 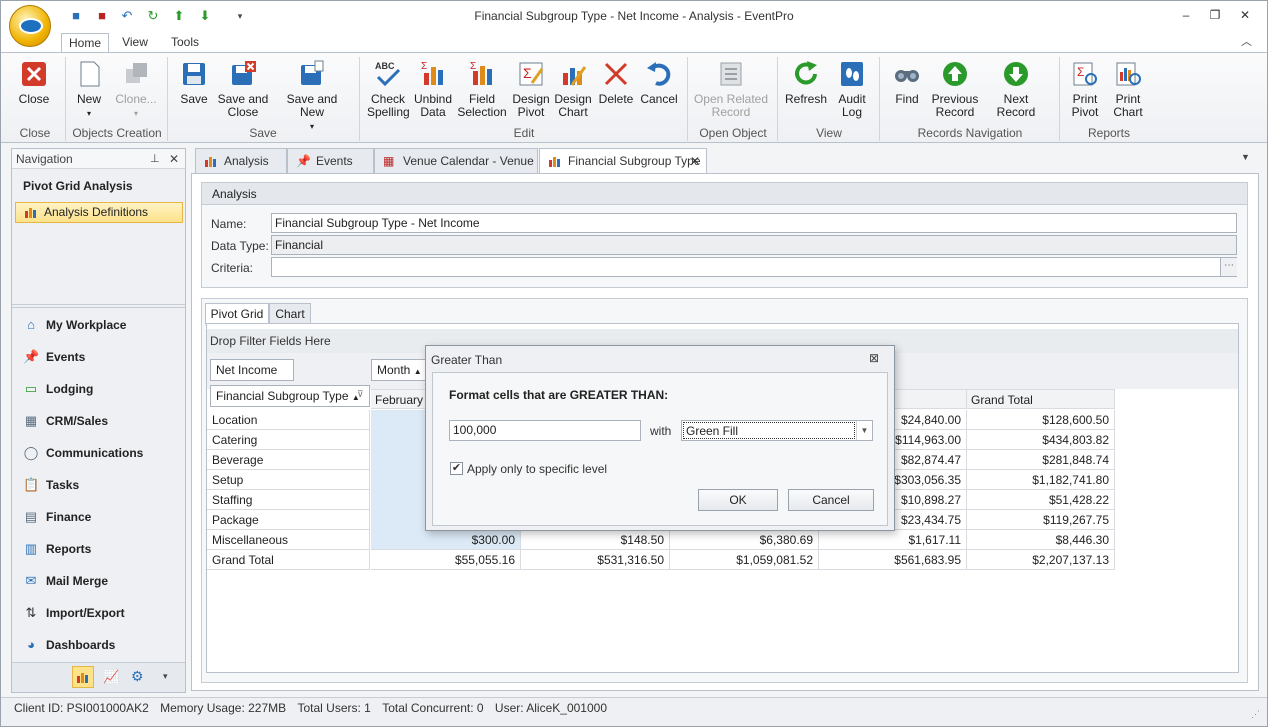 I want to click on audit-log-button: Audit Log, so click(x=852, y=91).